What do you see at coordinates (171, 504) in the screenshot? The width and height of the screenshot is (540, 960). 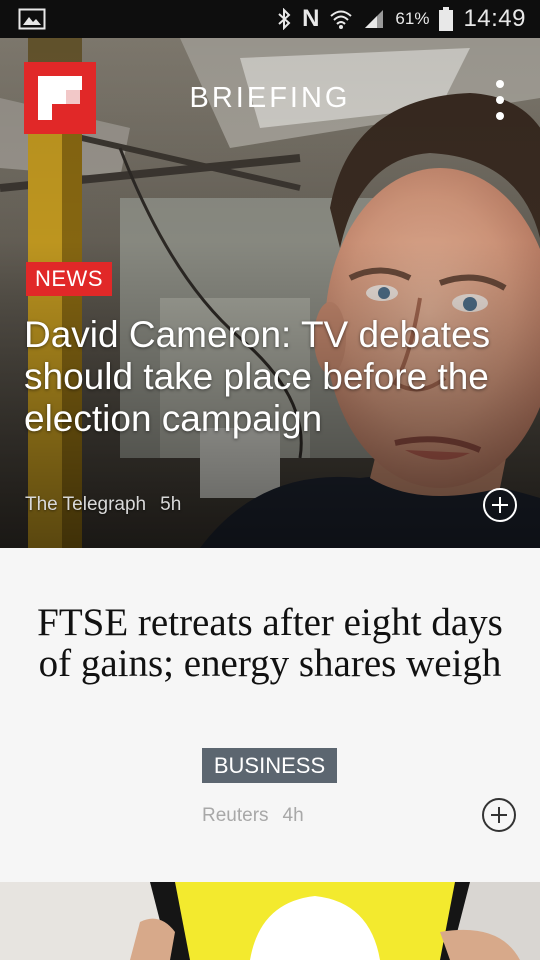 I see `hero-age: 5h` at bounding box center [171, 504].